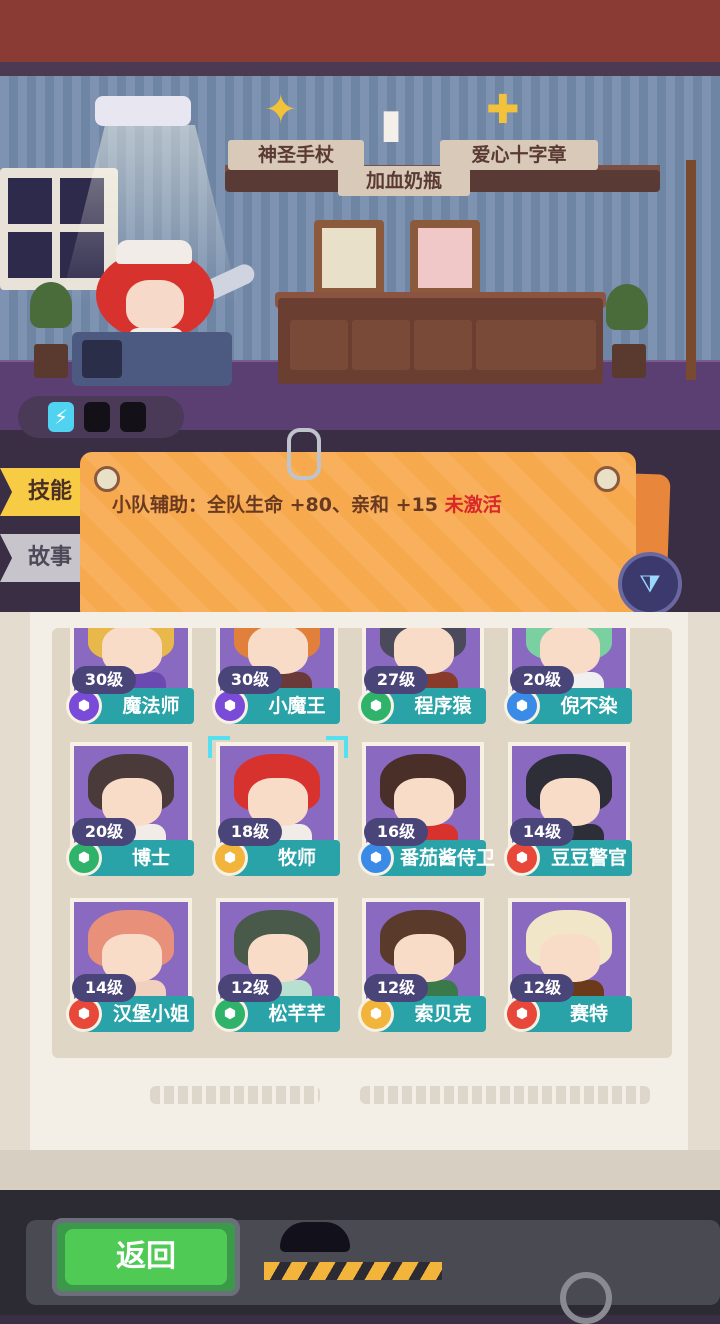 This screenshot has height=1324, width=720. I want to click on lightning-icon: ⚡, so click(61, 417).